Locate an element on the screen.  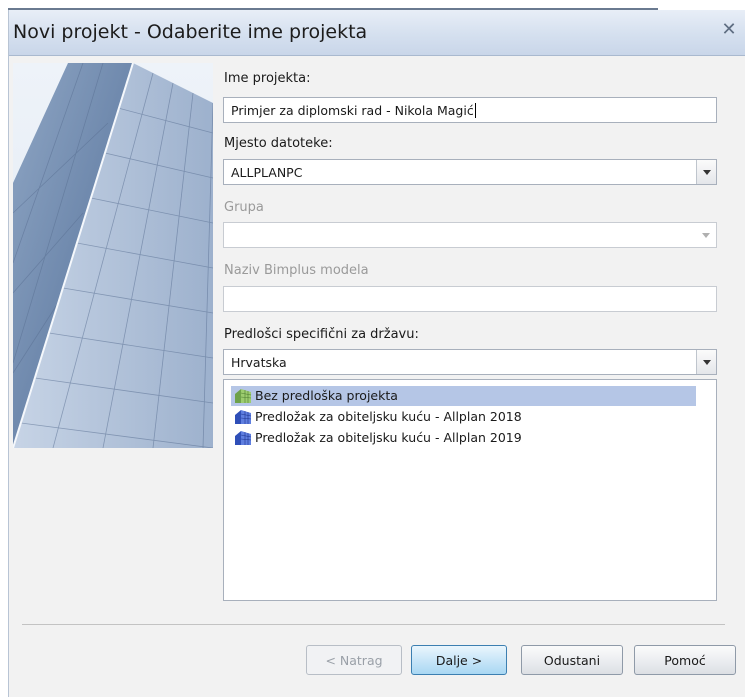
project-name-value: Primjer za diplomski rad - Nikola Magić is located at coordinates (352, 110).